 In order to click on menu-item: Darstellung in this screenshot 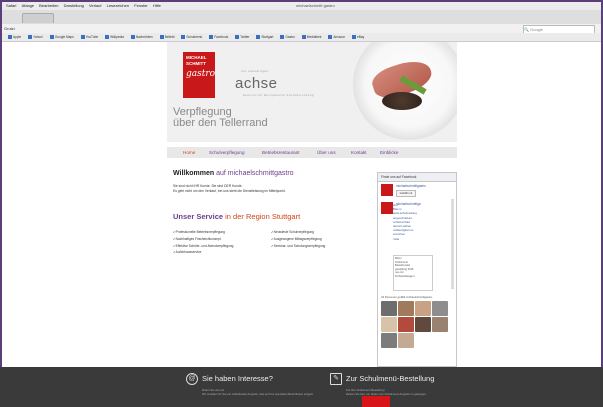, I will do `click(74, 5)`.